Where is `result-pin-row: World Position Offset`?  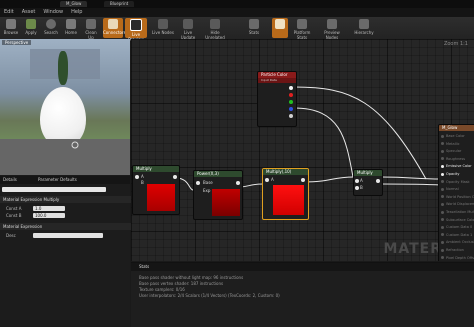
result-pin-row: World Position Offset is located at coordinates (457, 198).